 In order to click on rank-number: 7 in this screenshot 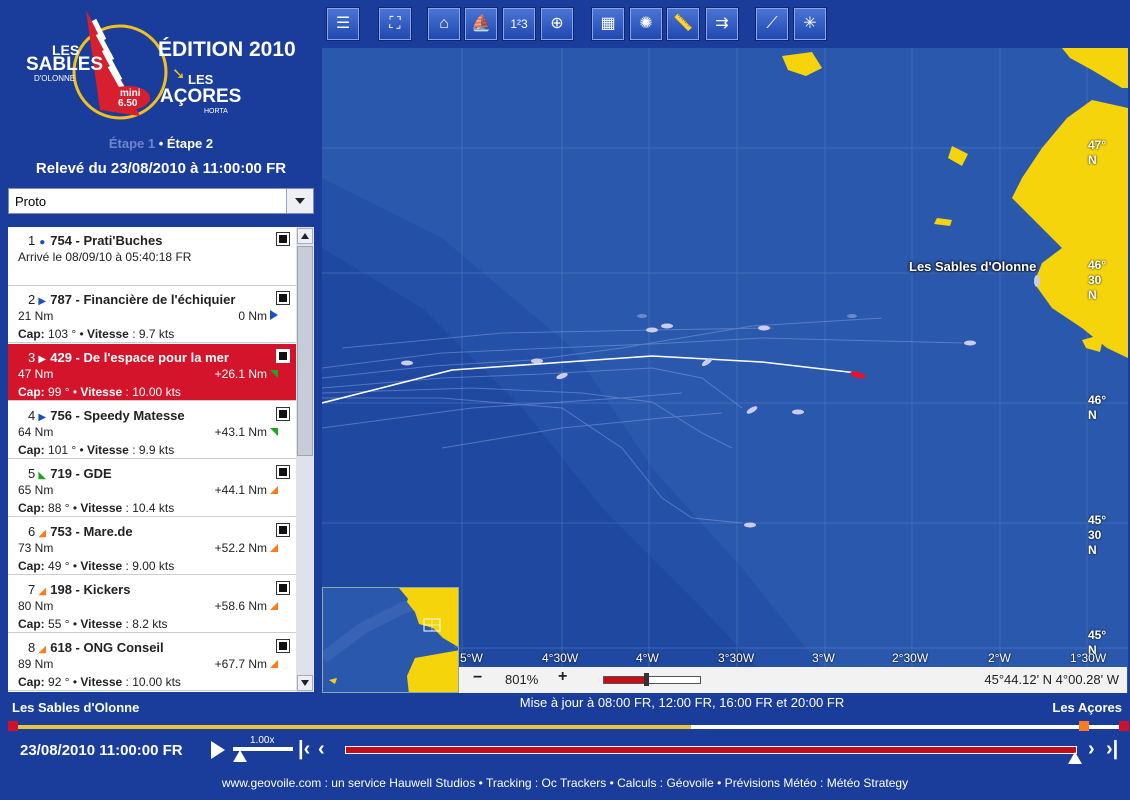, I will do `click(32, 589)`.